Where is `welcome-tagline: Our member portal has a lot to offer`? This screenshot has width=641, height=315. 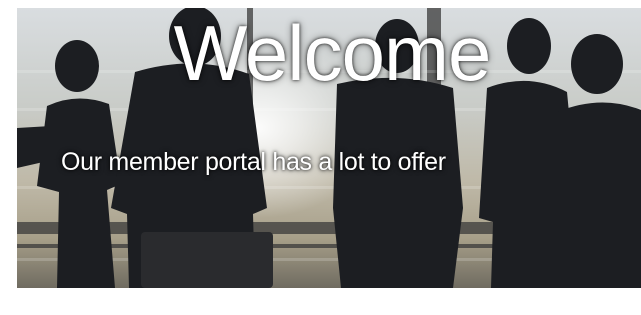
welcome-tagline: Our member portal has a lot to offer is located at coordinates (253, 162).